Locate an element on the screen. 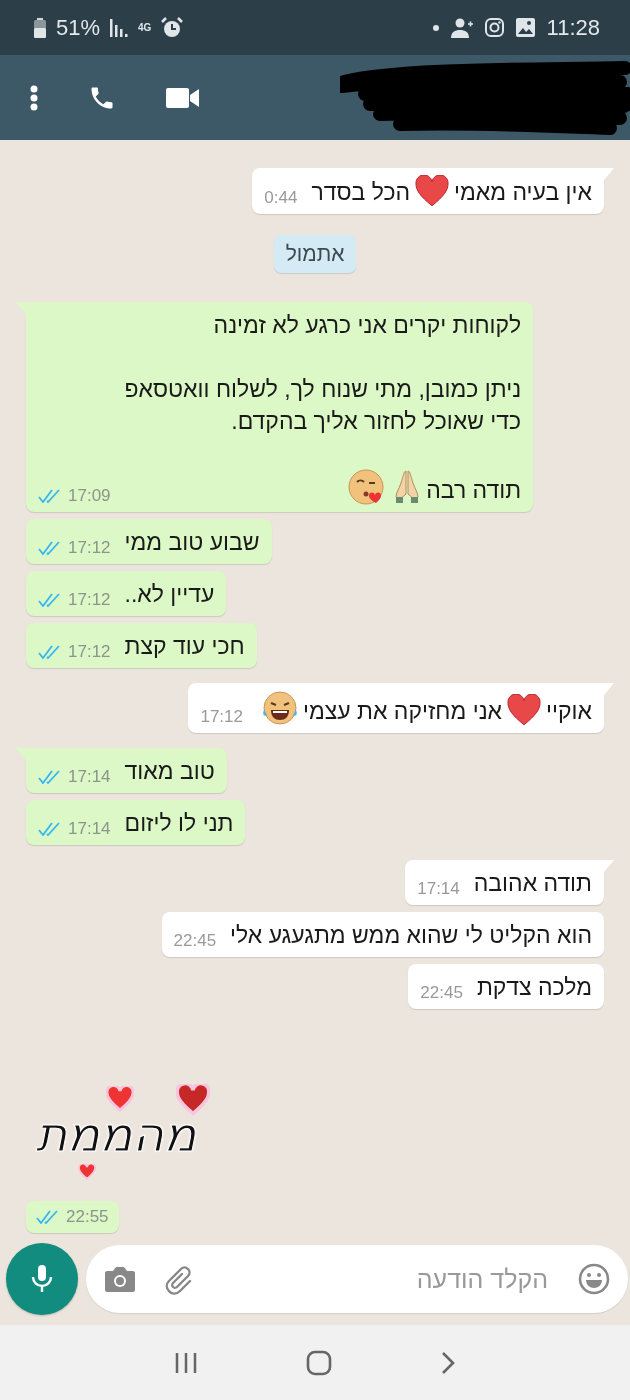 The image size is (630, 1400). message-text: טוב מאוד is located at coordinates (169, 771).